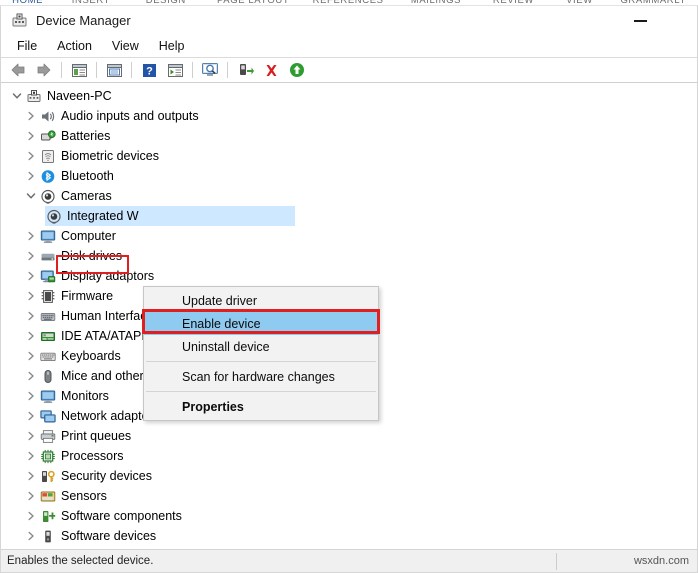 Image resolution: width=698 pixels, height=573 pixels. I want to click on tree-row: Audio inputs and outputs, so click(349, 116).